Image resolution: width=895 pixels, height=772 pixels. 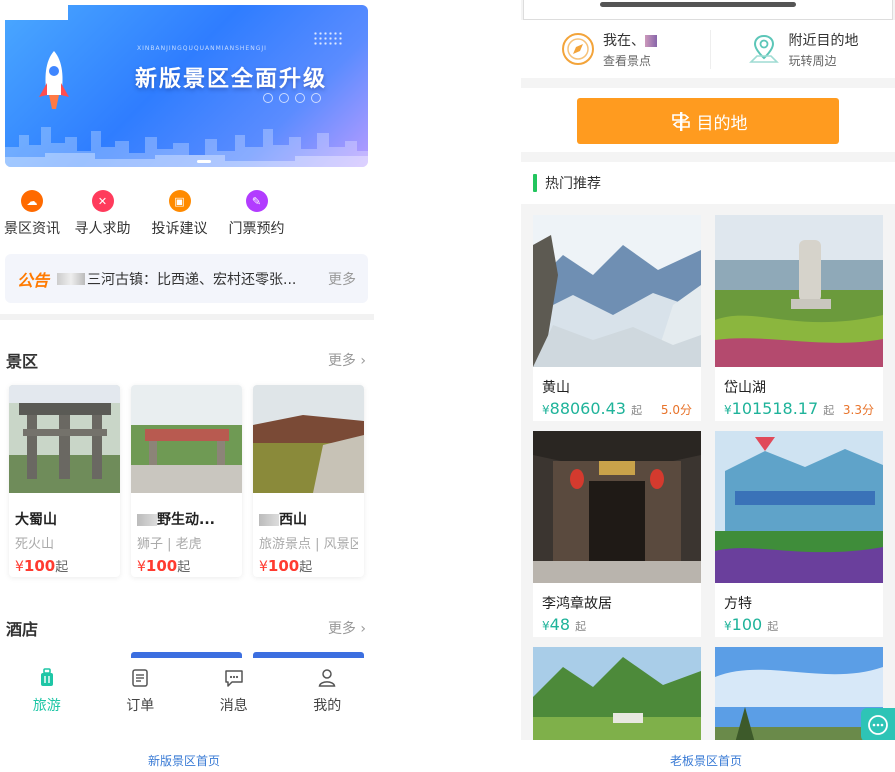 What do you see at coordinates (812, 60) in the screenshot?
I see `location-subtitle: 玩转周边` at bounding box center [812, 60].